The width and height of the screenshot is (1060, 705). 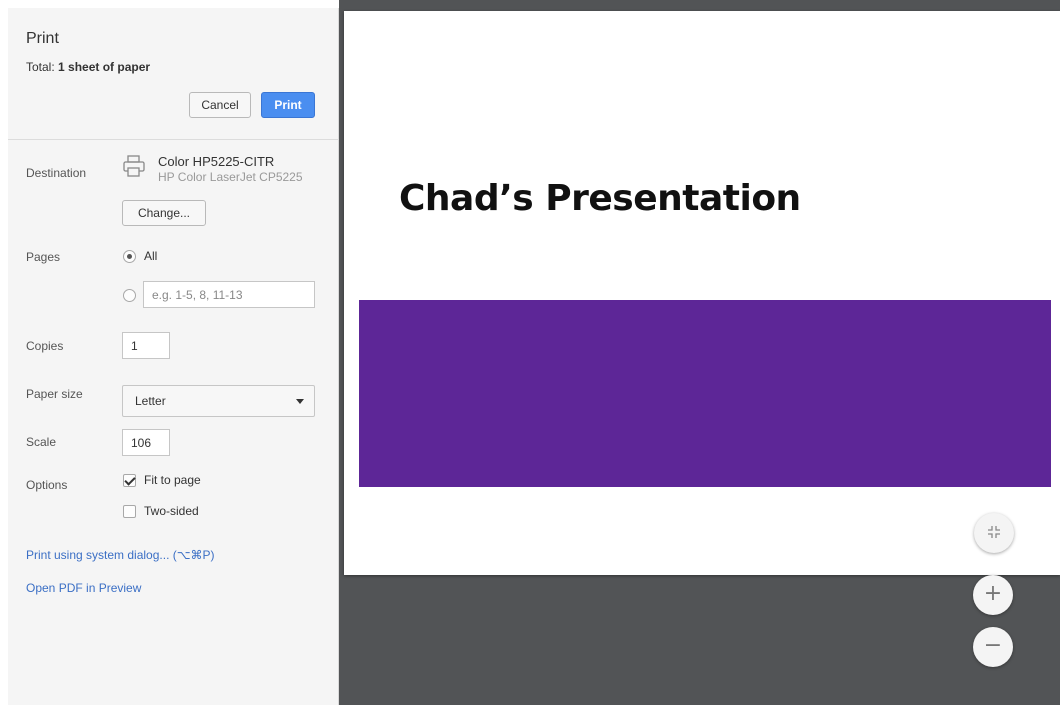 I want to click on paper-size-label: Paper size, so click(x=54, y=394).